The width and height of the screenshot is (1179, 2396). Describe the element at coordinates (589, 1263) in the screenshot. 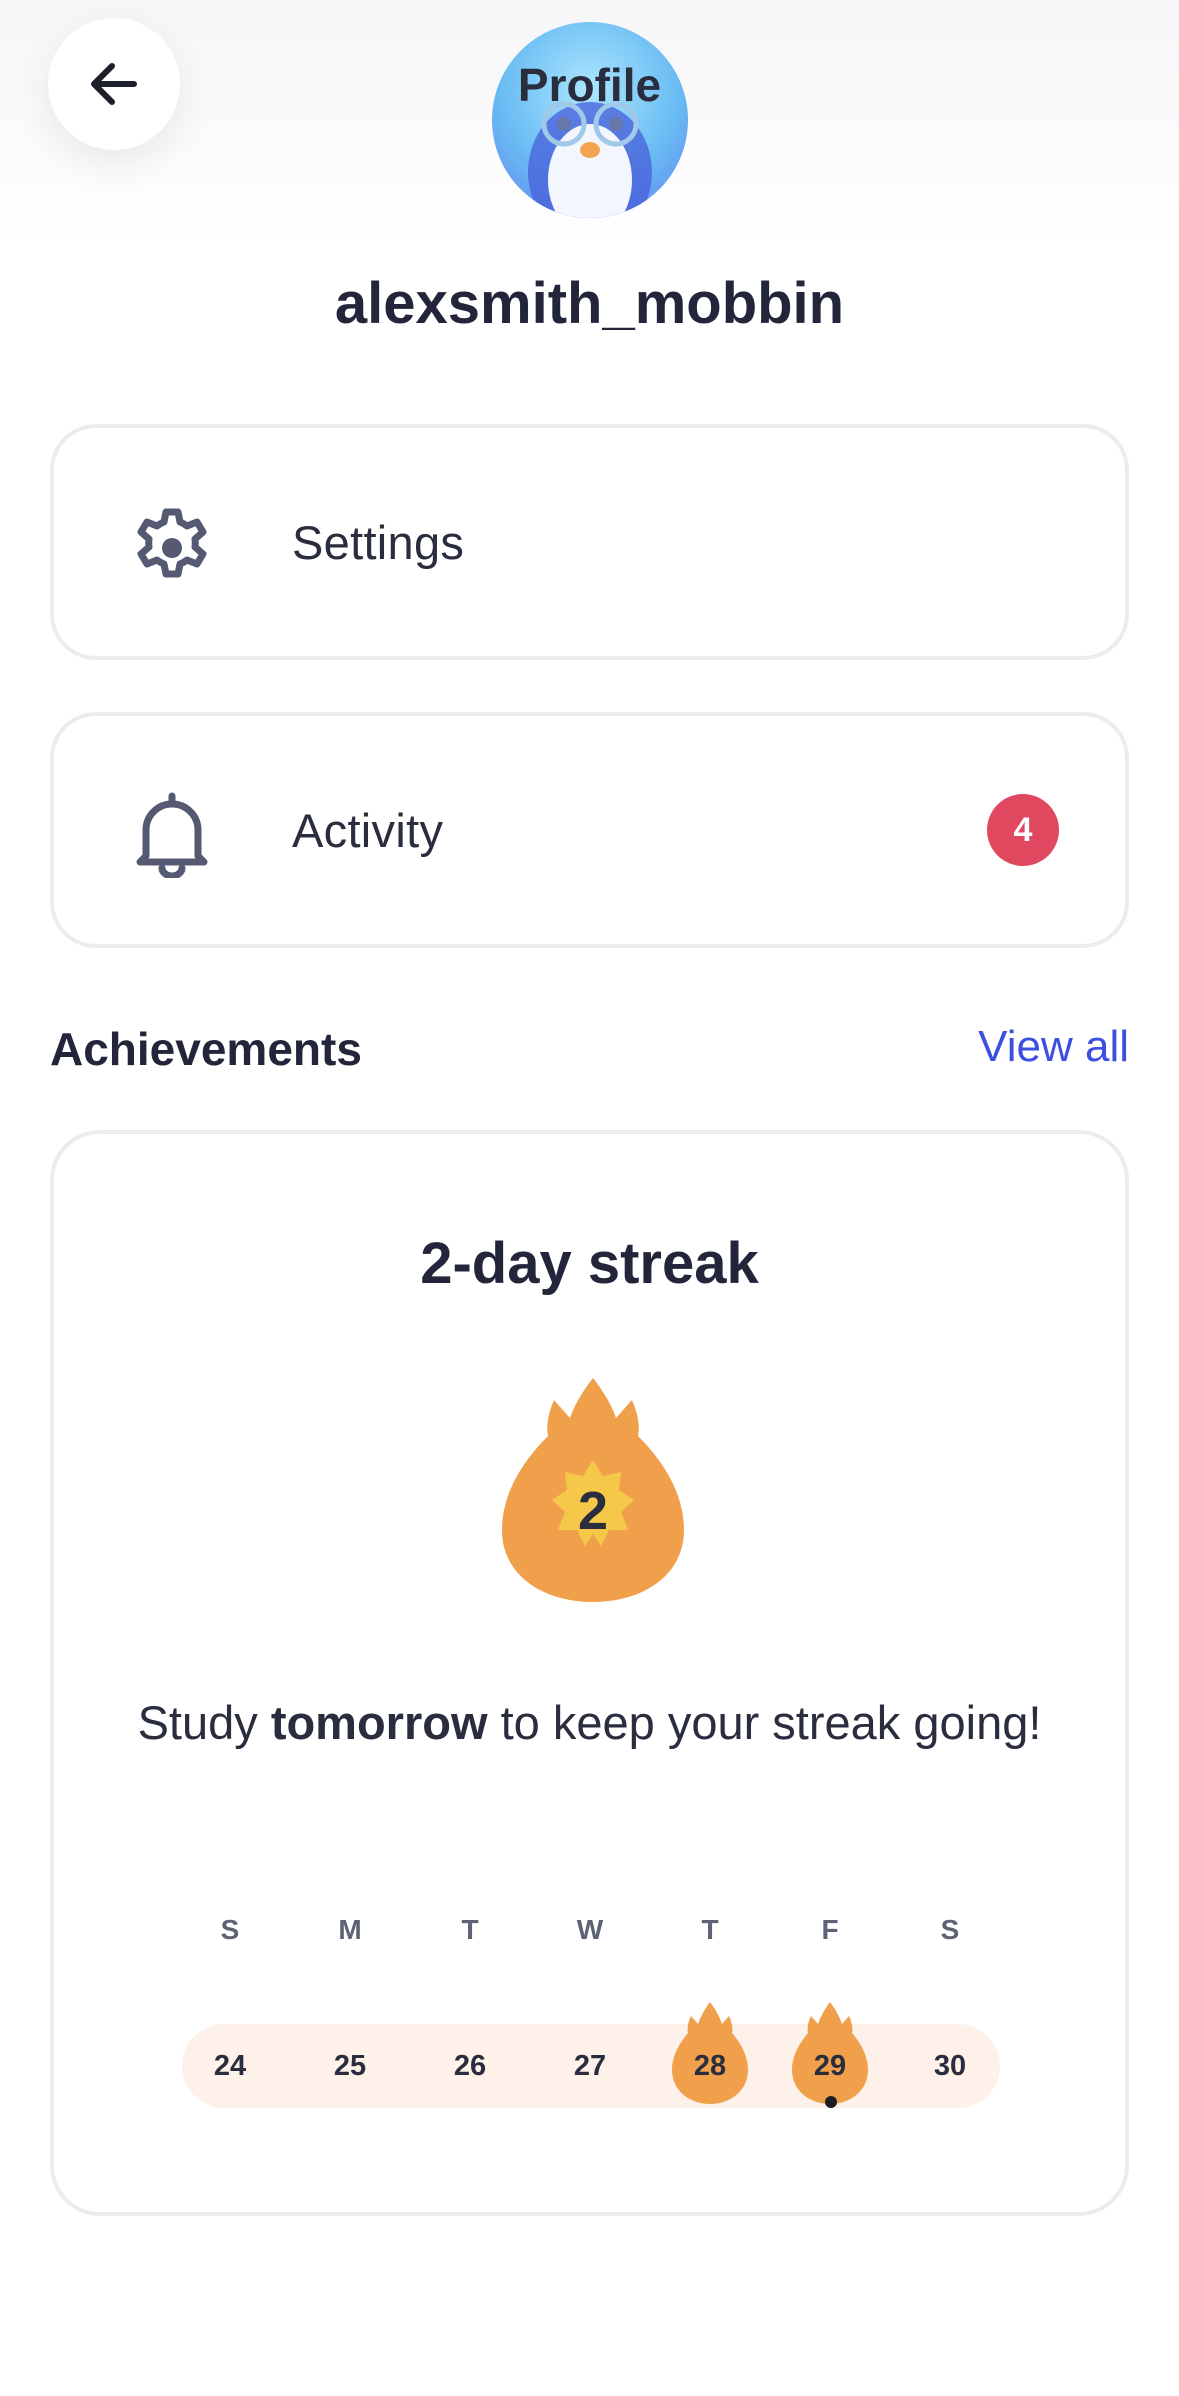

I see `streak-title: 2-day streak` at that location.